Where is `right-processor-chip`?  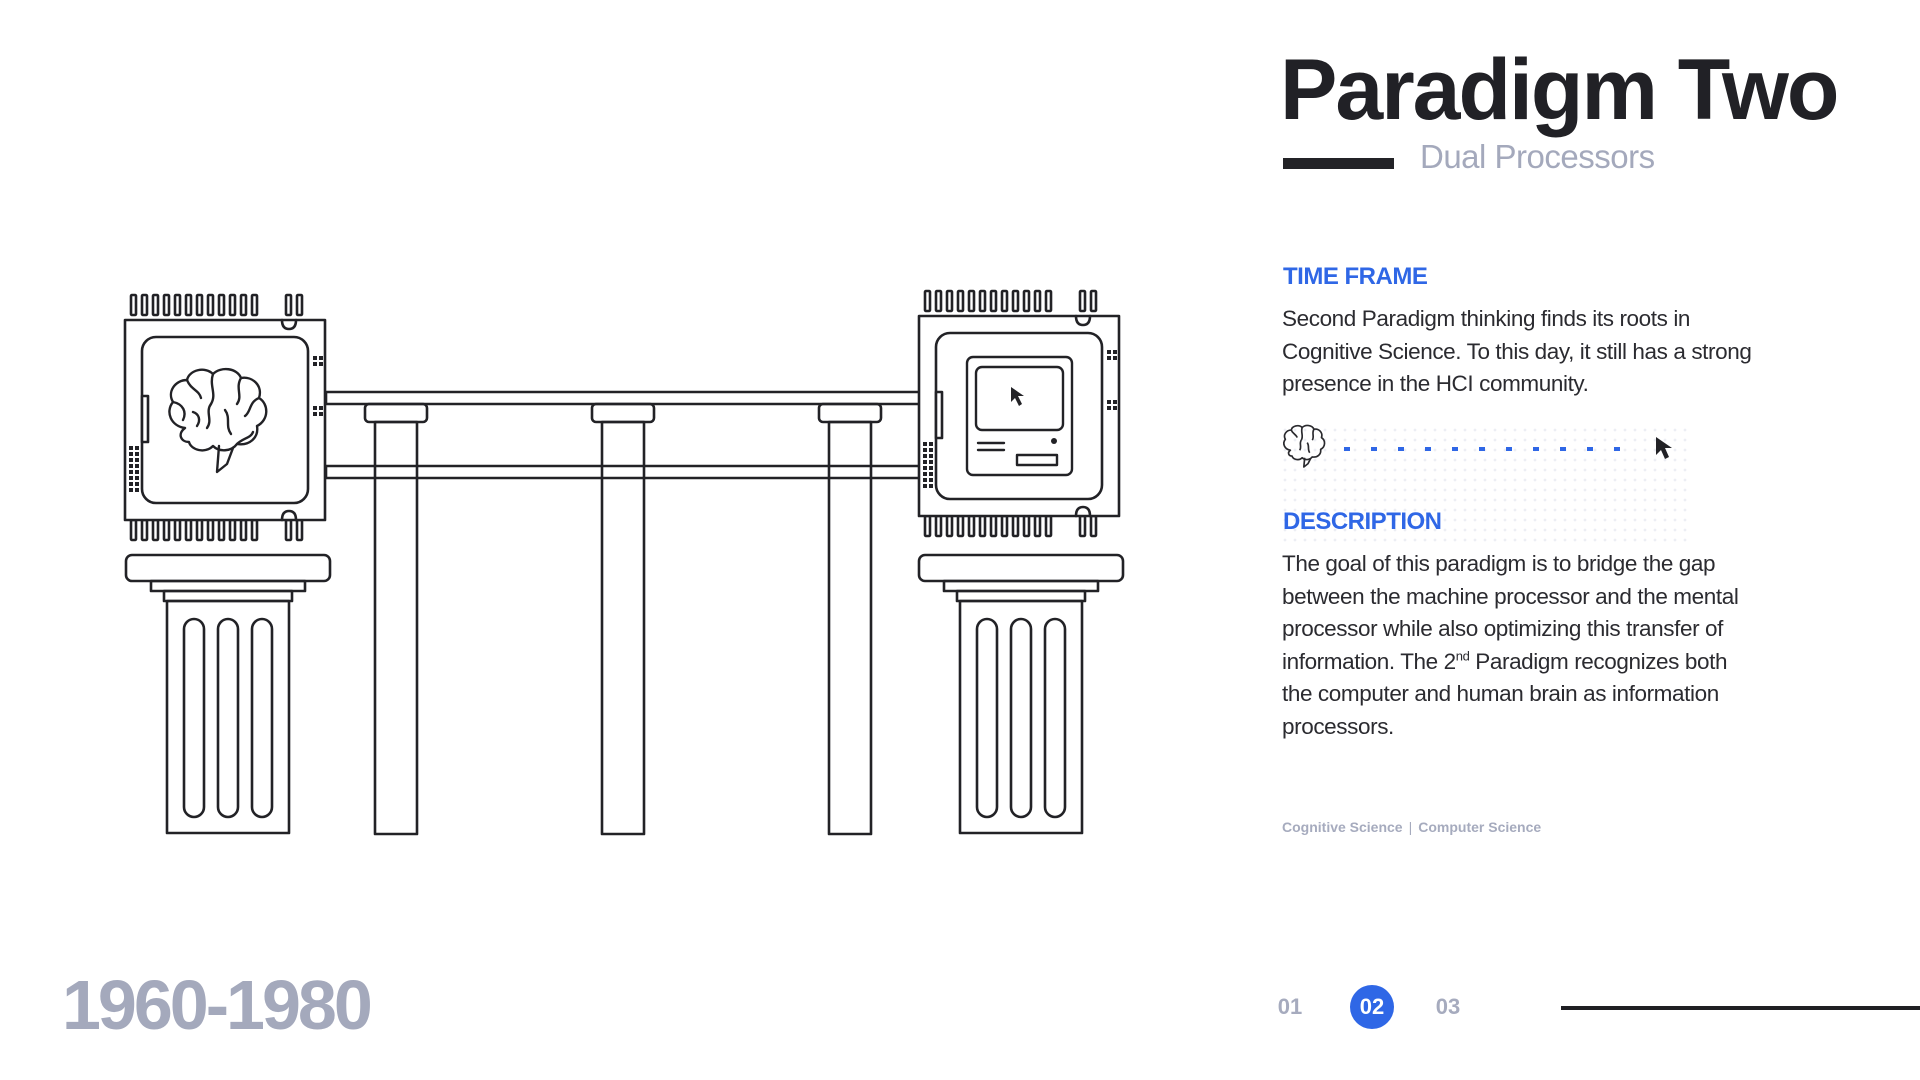 right-processor-chip is located at coordinates (1019, 413).